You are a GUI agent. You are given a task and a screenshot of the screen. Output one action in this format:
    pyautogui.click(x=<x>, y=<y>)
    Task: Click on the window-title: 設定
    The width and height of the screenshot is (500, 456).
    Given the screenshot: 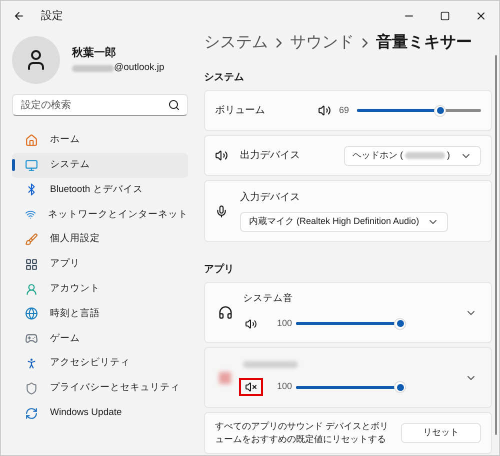 What is the action you would take?
    pyautogui.click(x=52, y=16)
    